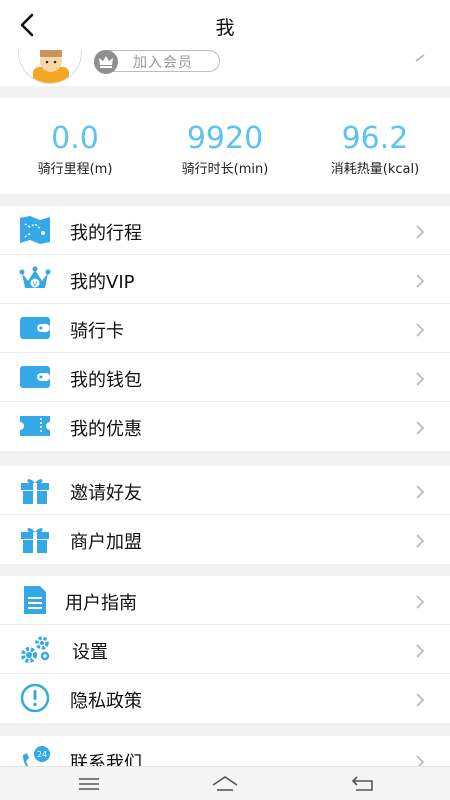 The height and width of the screenshot is (800, 450). I want to click on menu-group-contact: 24 联系我们, so click(225, 751).